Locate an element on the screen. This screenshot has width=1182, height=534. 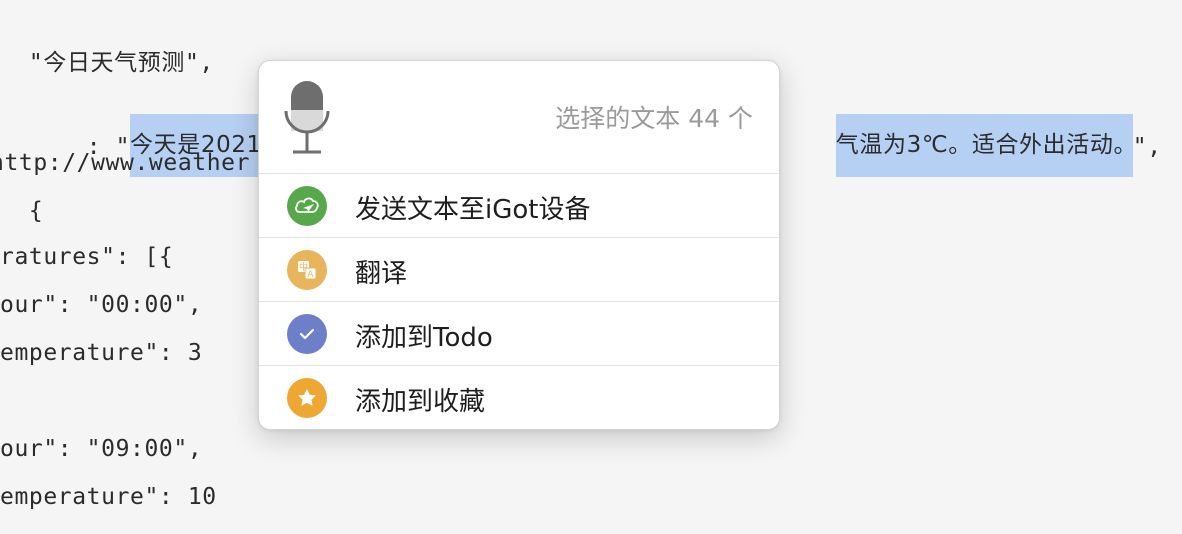
menu-item-translate: 中 A 翻译 is located at coordinates (519, 269).